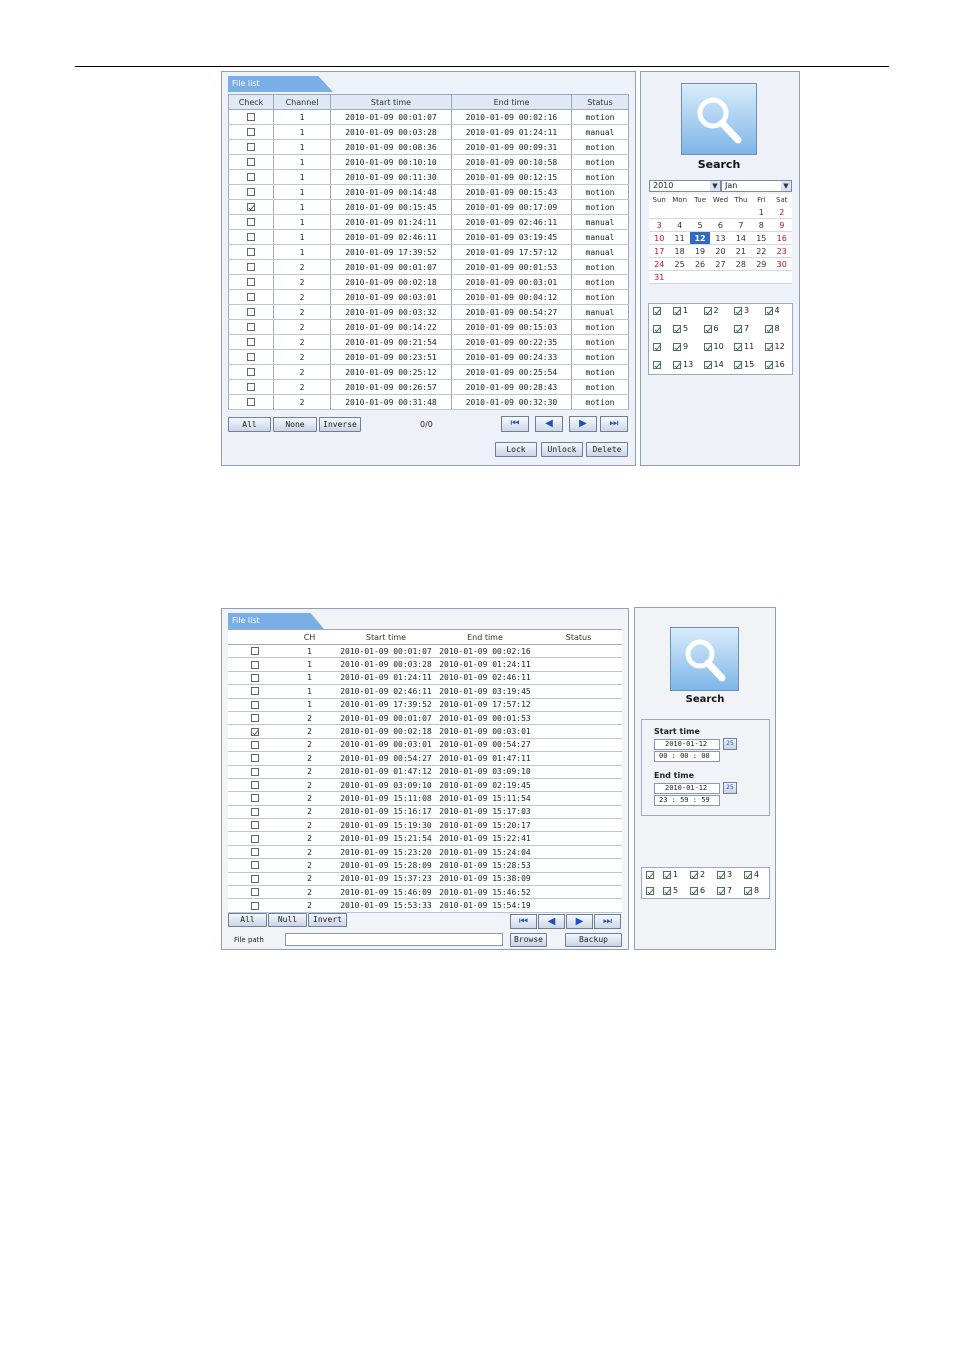 Image resolution: width=954 pixels, height=1351 pixels. Describe the element at coordinates (659, 251) in the screenshot. I see `calendar-day: 17` at that location.